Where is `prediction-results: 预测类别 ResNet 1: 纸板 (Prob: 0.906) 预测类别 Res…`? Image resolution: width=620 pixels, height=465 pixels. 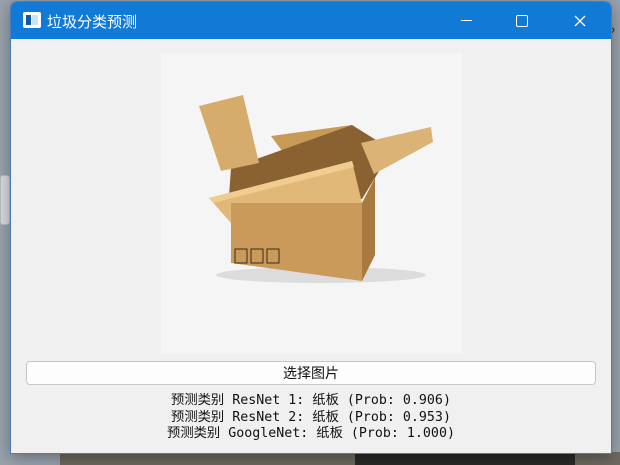 prediction-results: 预测类别 ResNet 1: 纸板 (Prob: 0.906) 预测类别 Res… is located at coordinates (311, 418).